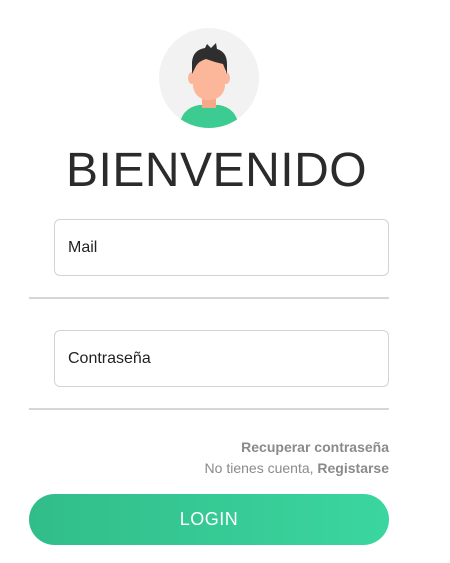 The image size is (450, 563). What do you see at coordinates (209, 85) in the screenshot?
I see `user-avatar-icon` at bounding box center [209, 85].